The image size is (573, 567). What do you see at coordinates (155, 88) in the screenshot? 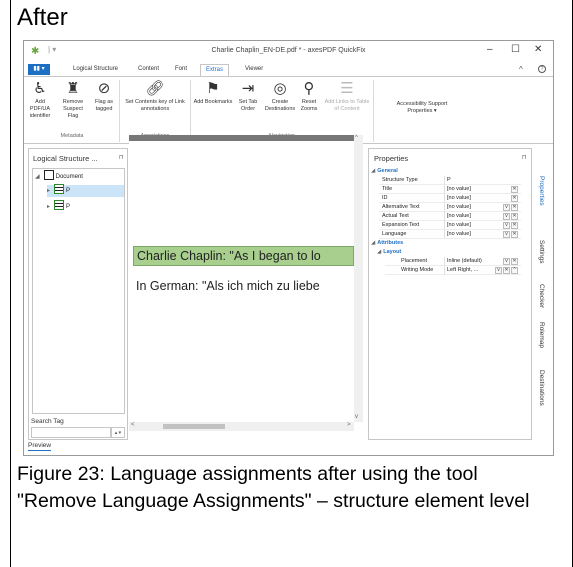
I see `link-icon: 🔗︎` at bounding box center [155, 88].